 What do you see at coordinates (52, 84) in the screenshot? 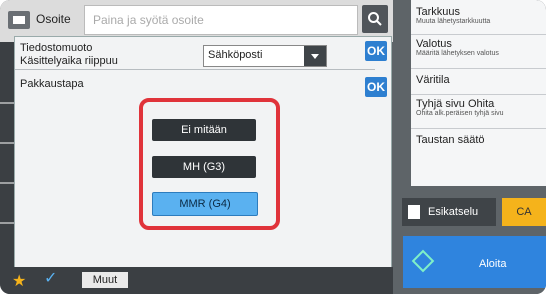
I see `compression-label: Pakkaustapa` at bounding box center [52, 84].